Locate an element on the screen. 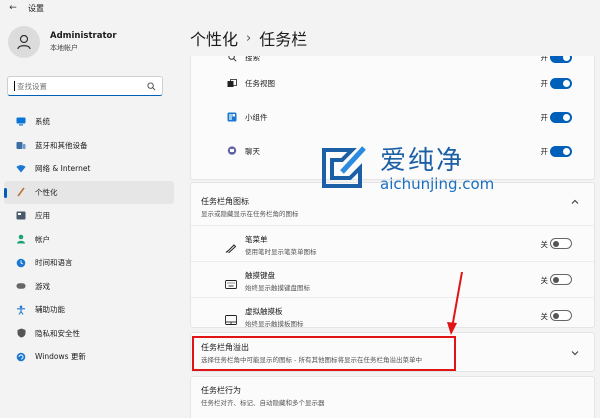 Image resolution: width=600 pixels, height=418 pixels. task-view-icon is located at coordinates (232, 83).